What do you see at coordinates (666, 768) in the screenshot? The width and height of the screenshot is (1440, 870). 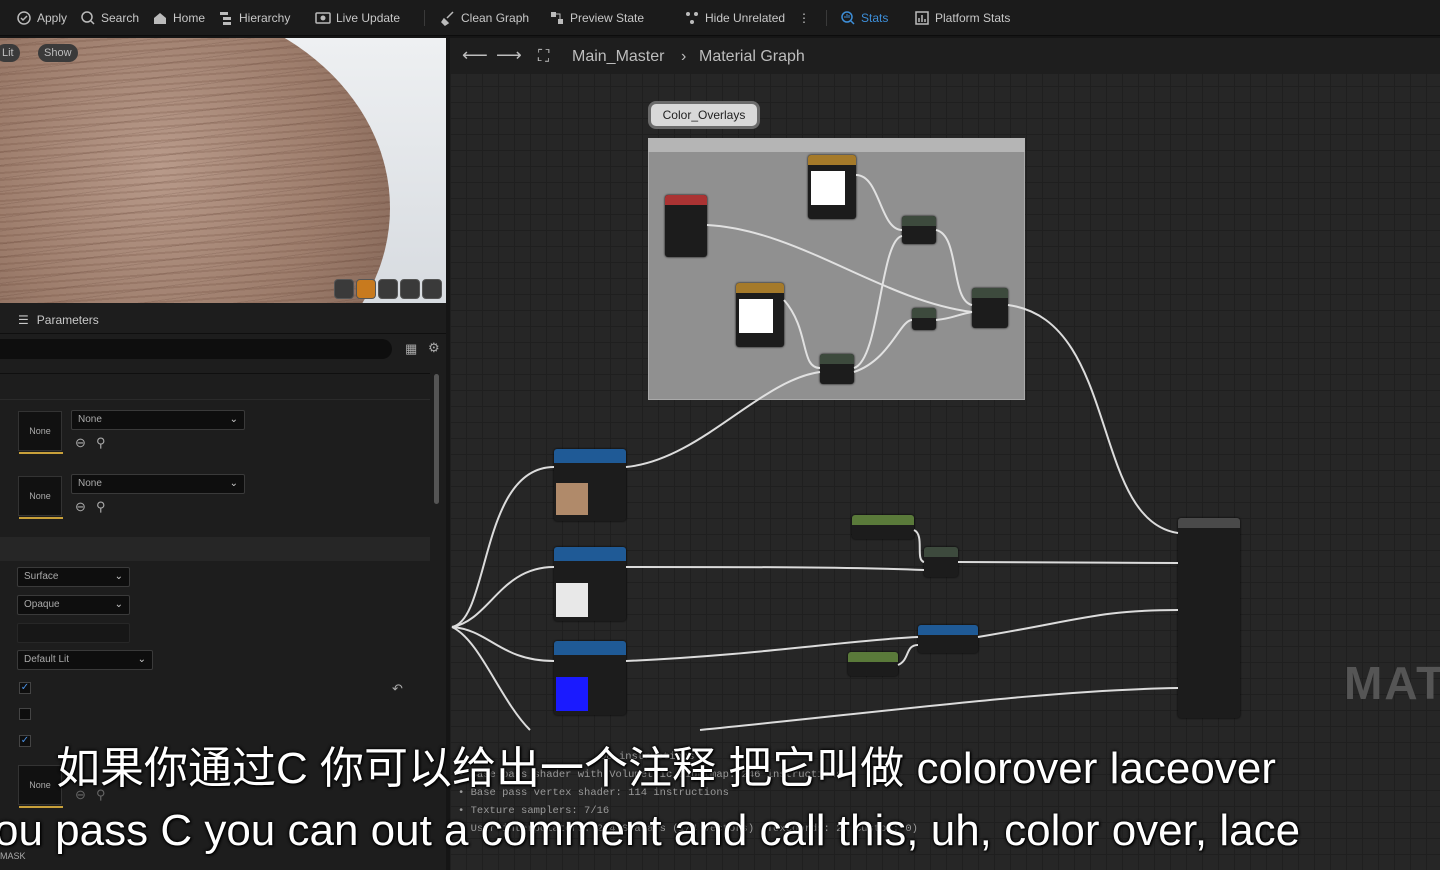 I see `subtitle-chinese: 如果你通过C 你可以给出一个注释 把它叫做 colorover laceover` at bounding box center [666, 768].